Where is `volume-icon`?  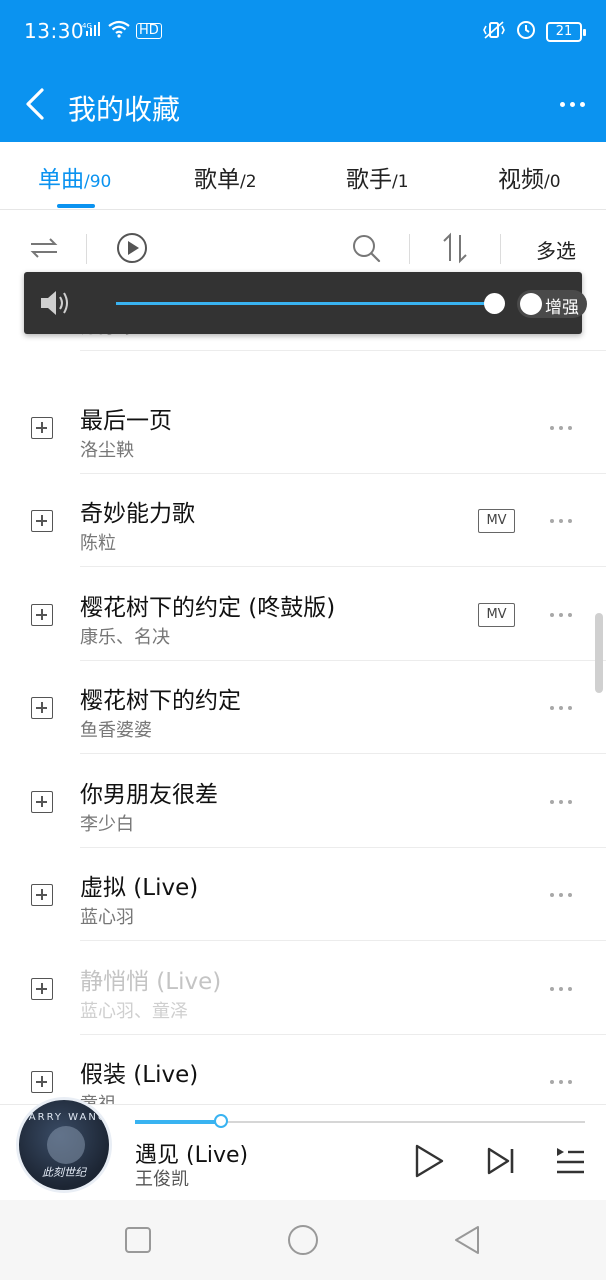
volume-icon is located at coordinates (56, 303).